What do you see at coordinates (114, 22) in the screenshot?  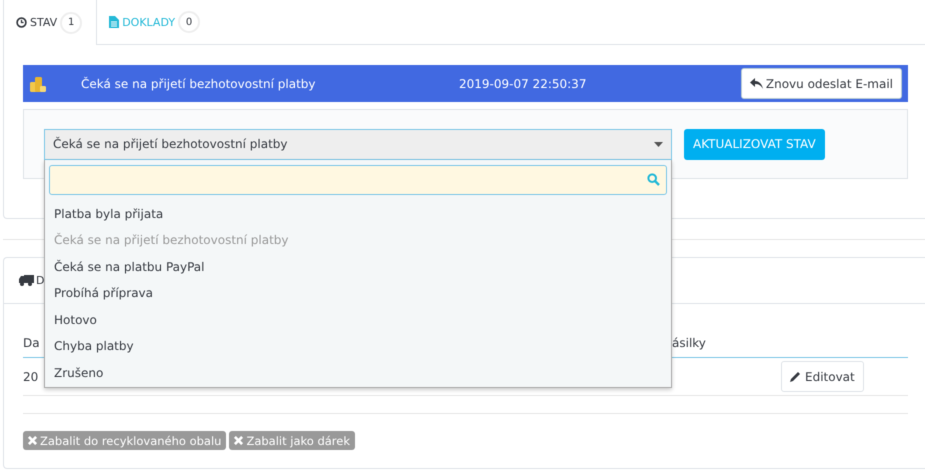 I see `document-icon` at bounding box center [114, 22].